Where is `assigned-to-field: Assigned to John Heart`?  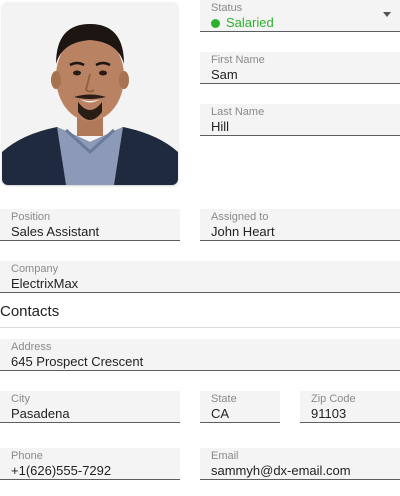 assigned-to-field: Assigned to John Heart is located at coordinates (300, 225).